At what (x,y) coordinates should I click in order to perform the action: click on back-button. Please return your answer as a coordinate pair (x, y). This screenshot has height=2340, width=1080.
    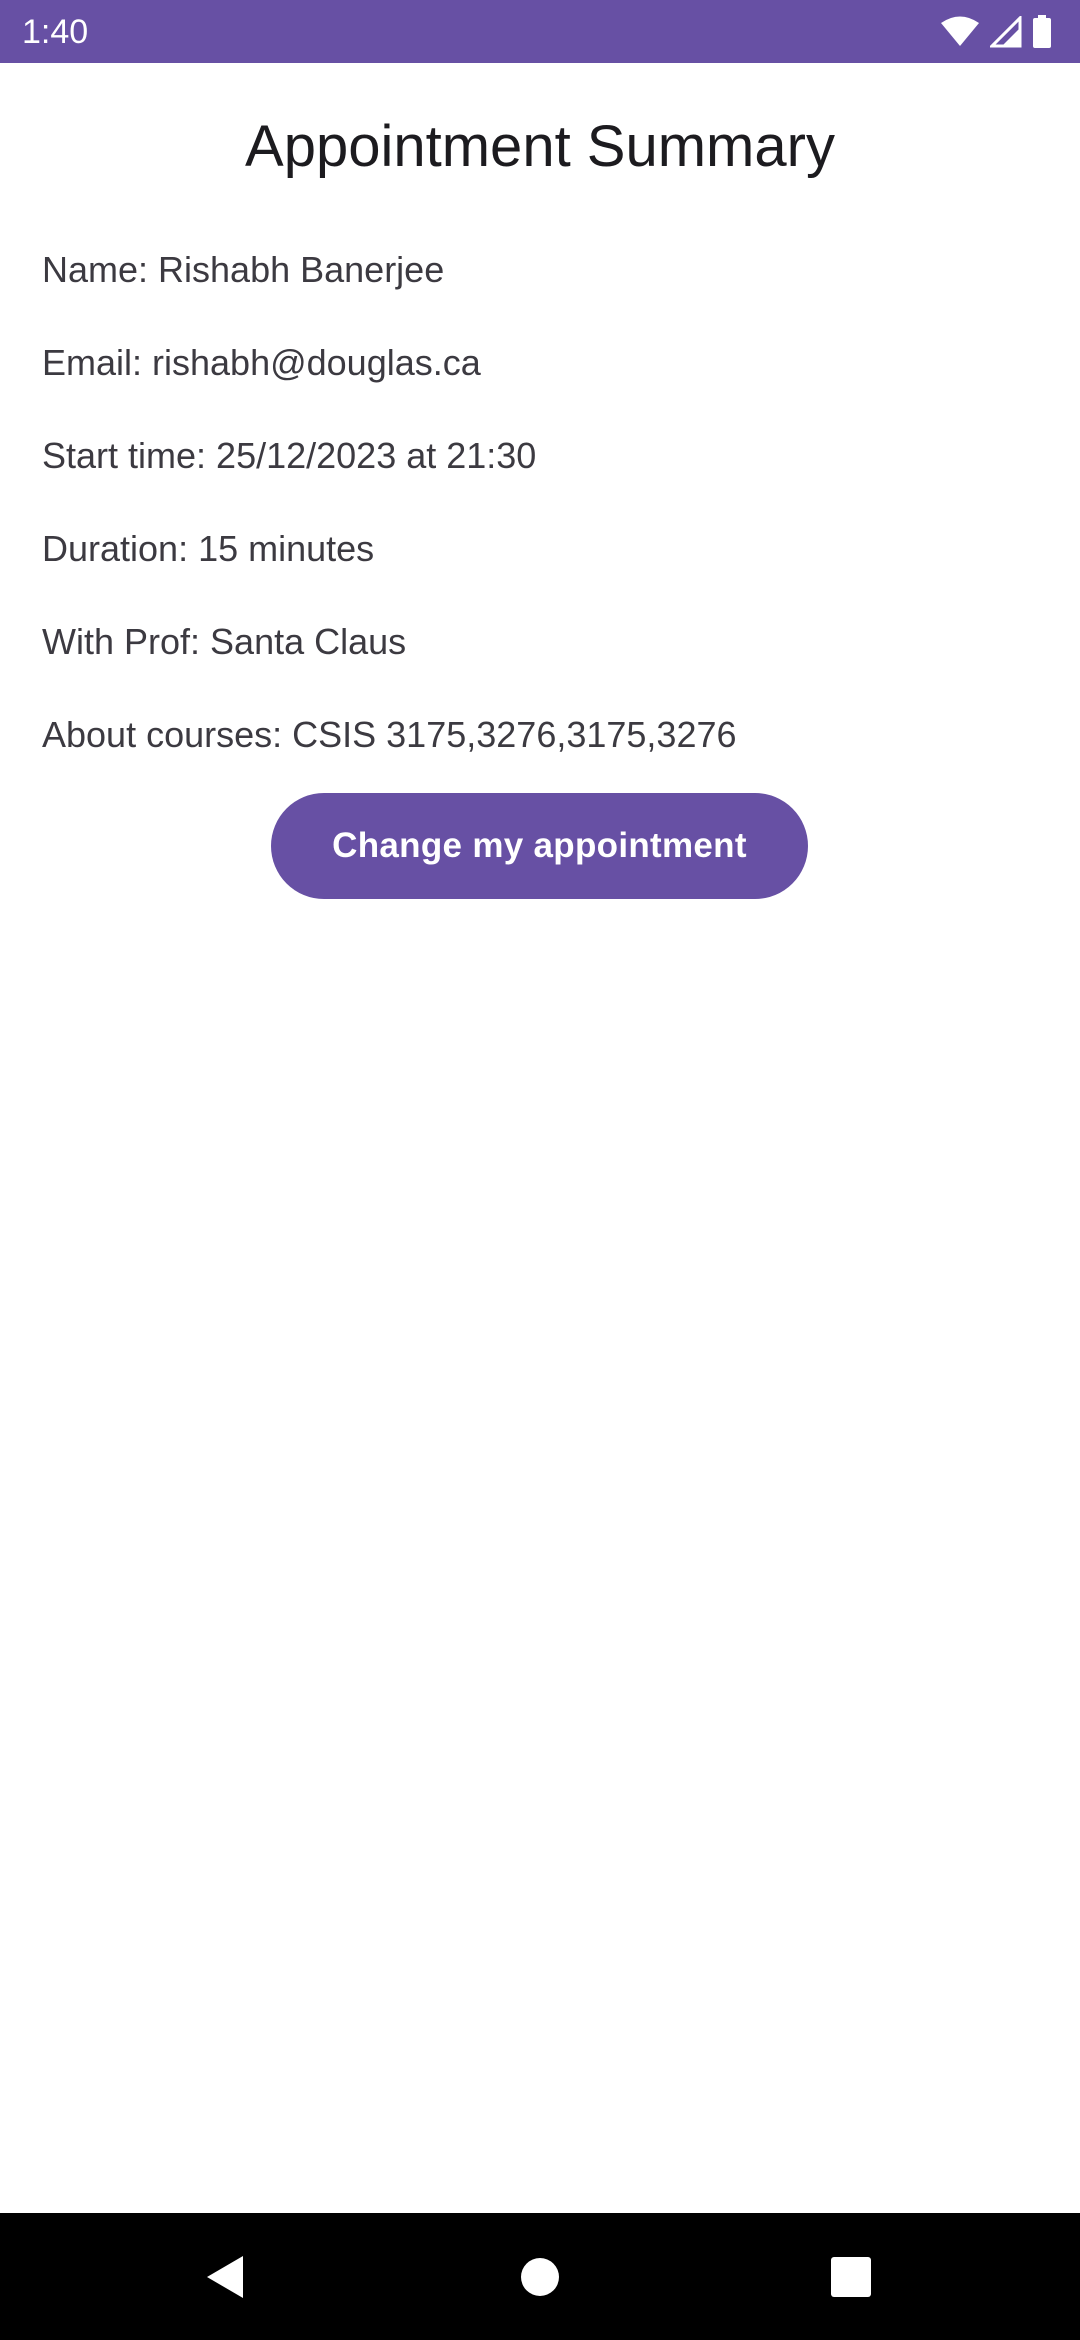
    Looking at the image, I should click on (225, 2276).